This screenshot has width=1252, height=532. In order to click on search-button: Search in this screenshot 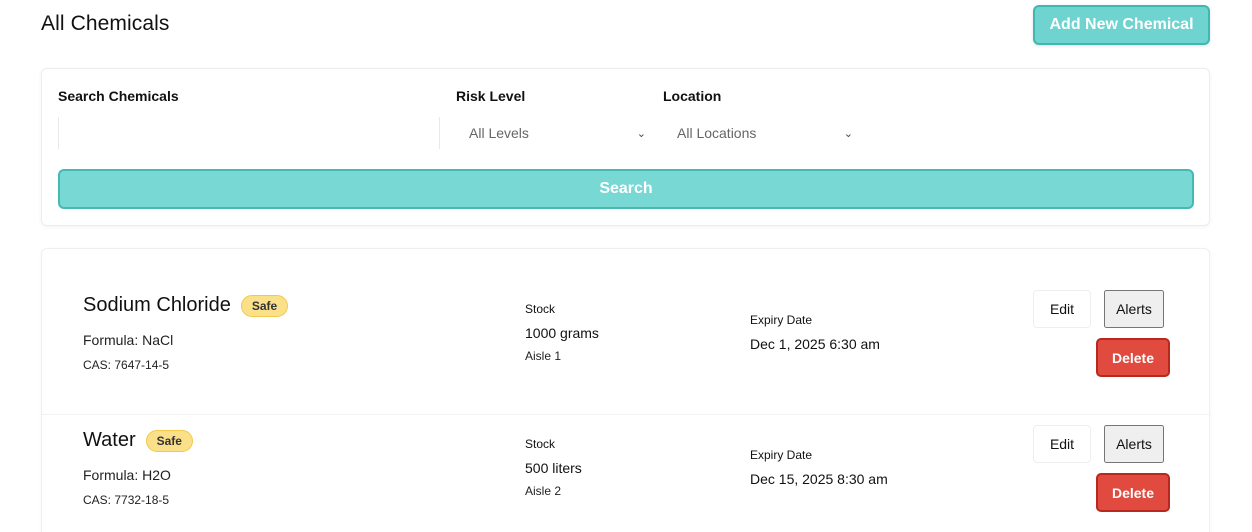, I will do `click(626, 189)`.